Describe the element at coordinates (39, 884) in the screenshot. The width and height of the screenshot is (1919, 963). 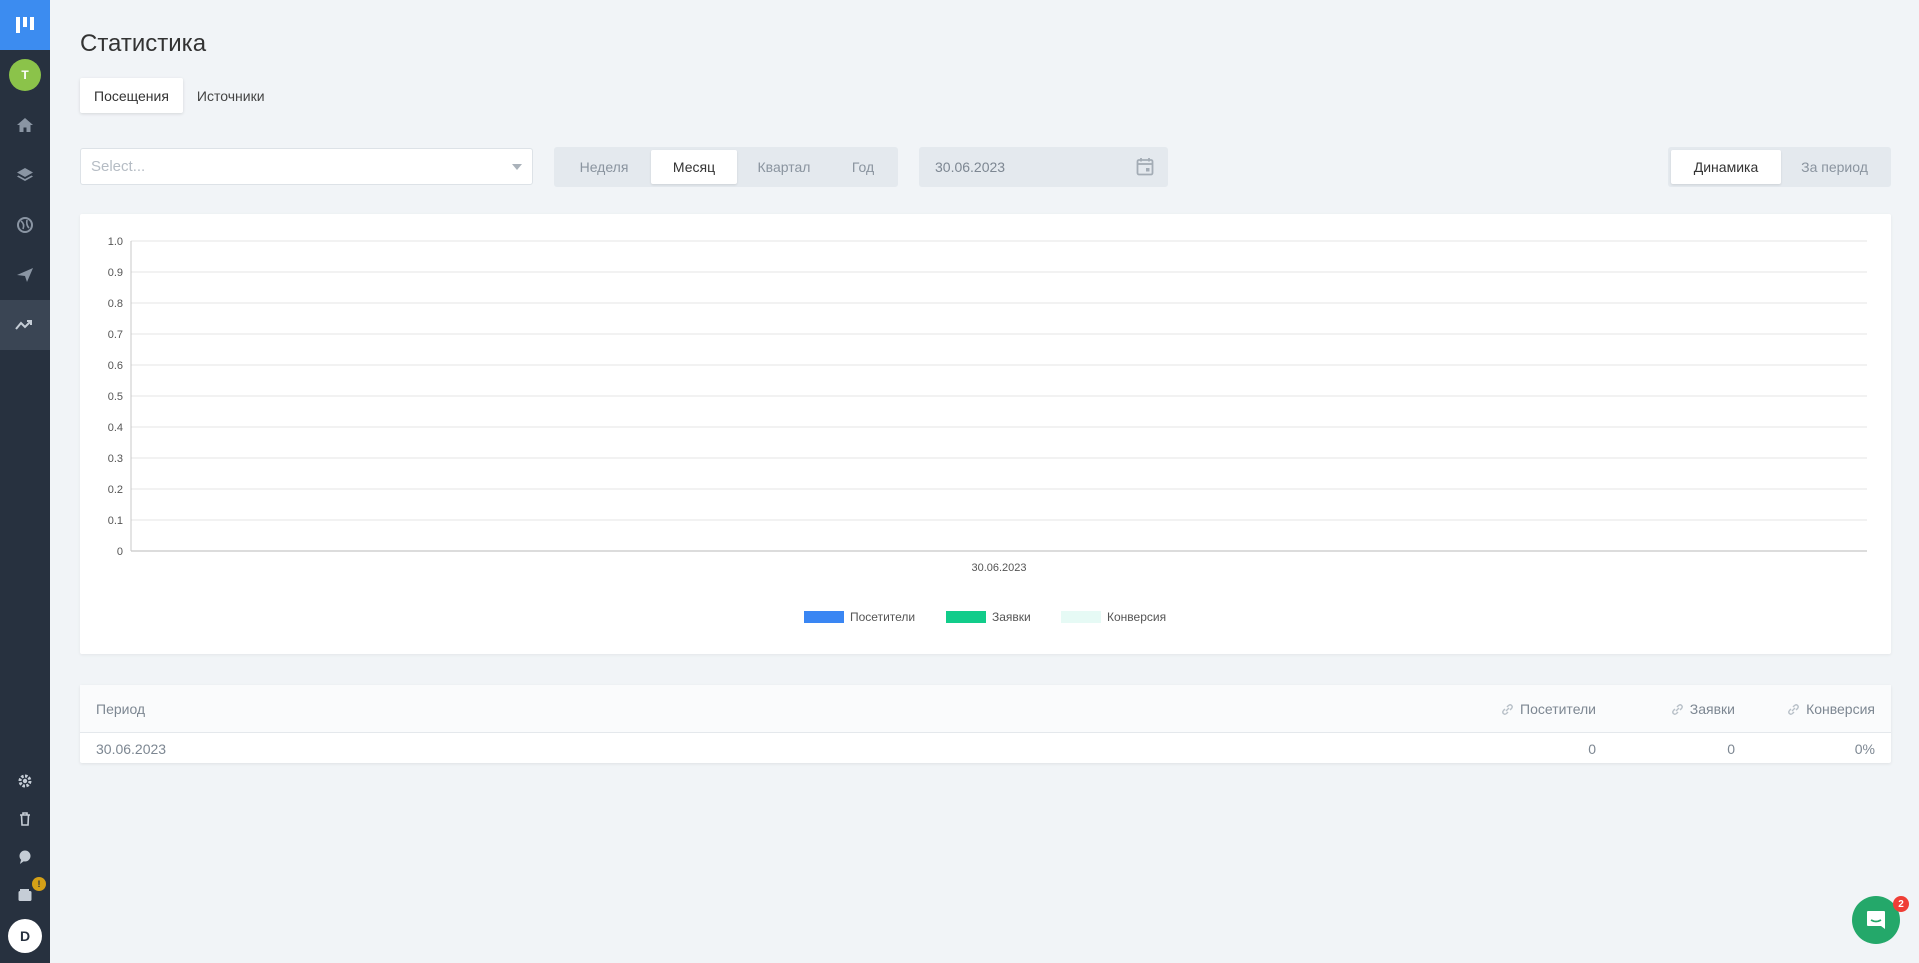
I see `notice-badge: !` at that location.